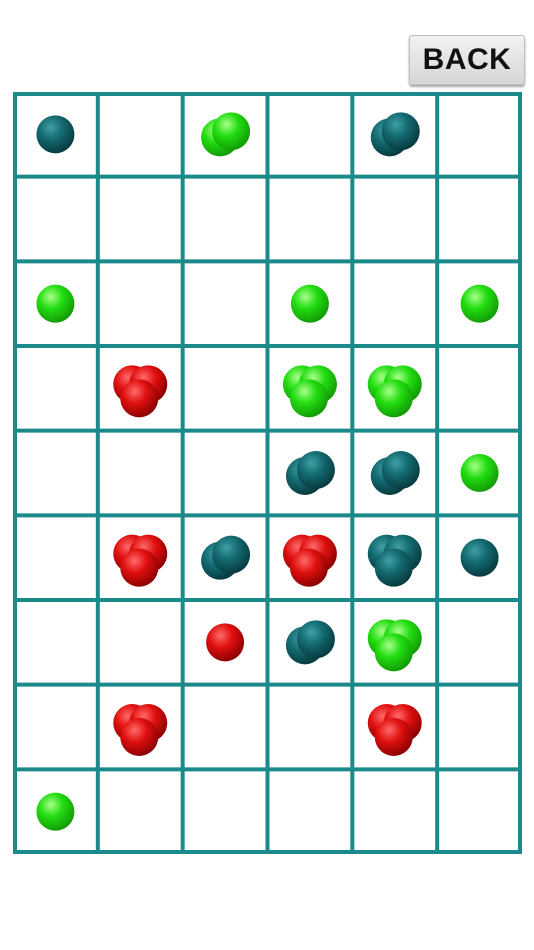 This screenshot has height=950, width=534. Describe the element at coordinates (225, 303) in the screenshot. I see `board-cell-r2-c2` at that location.